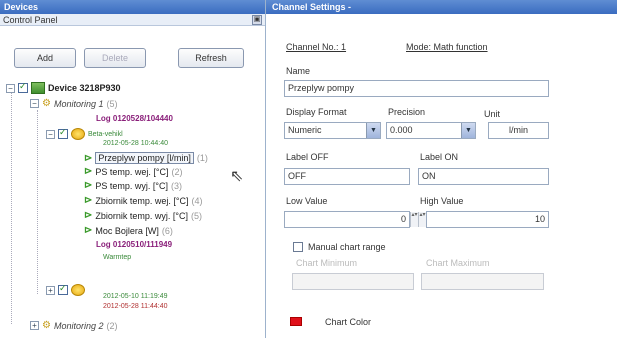  I want to click on device-icon, so click(38, 88).